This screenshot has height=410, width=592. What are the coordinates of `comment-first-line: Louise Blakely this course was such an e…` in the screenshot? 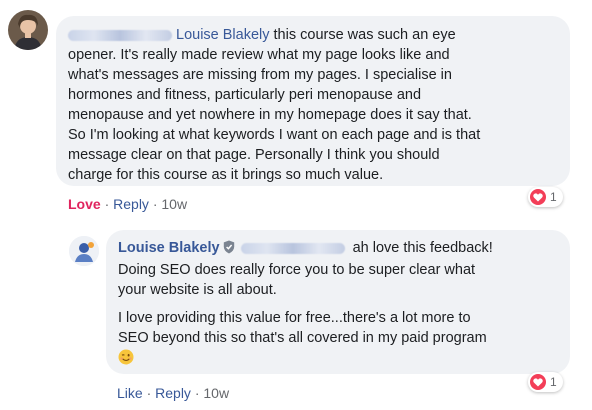 It's located at (313, 35).